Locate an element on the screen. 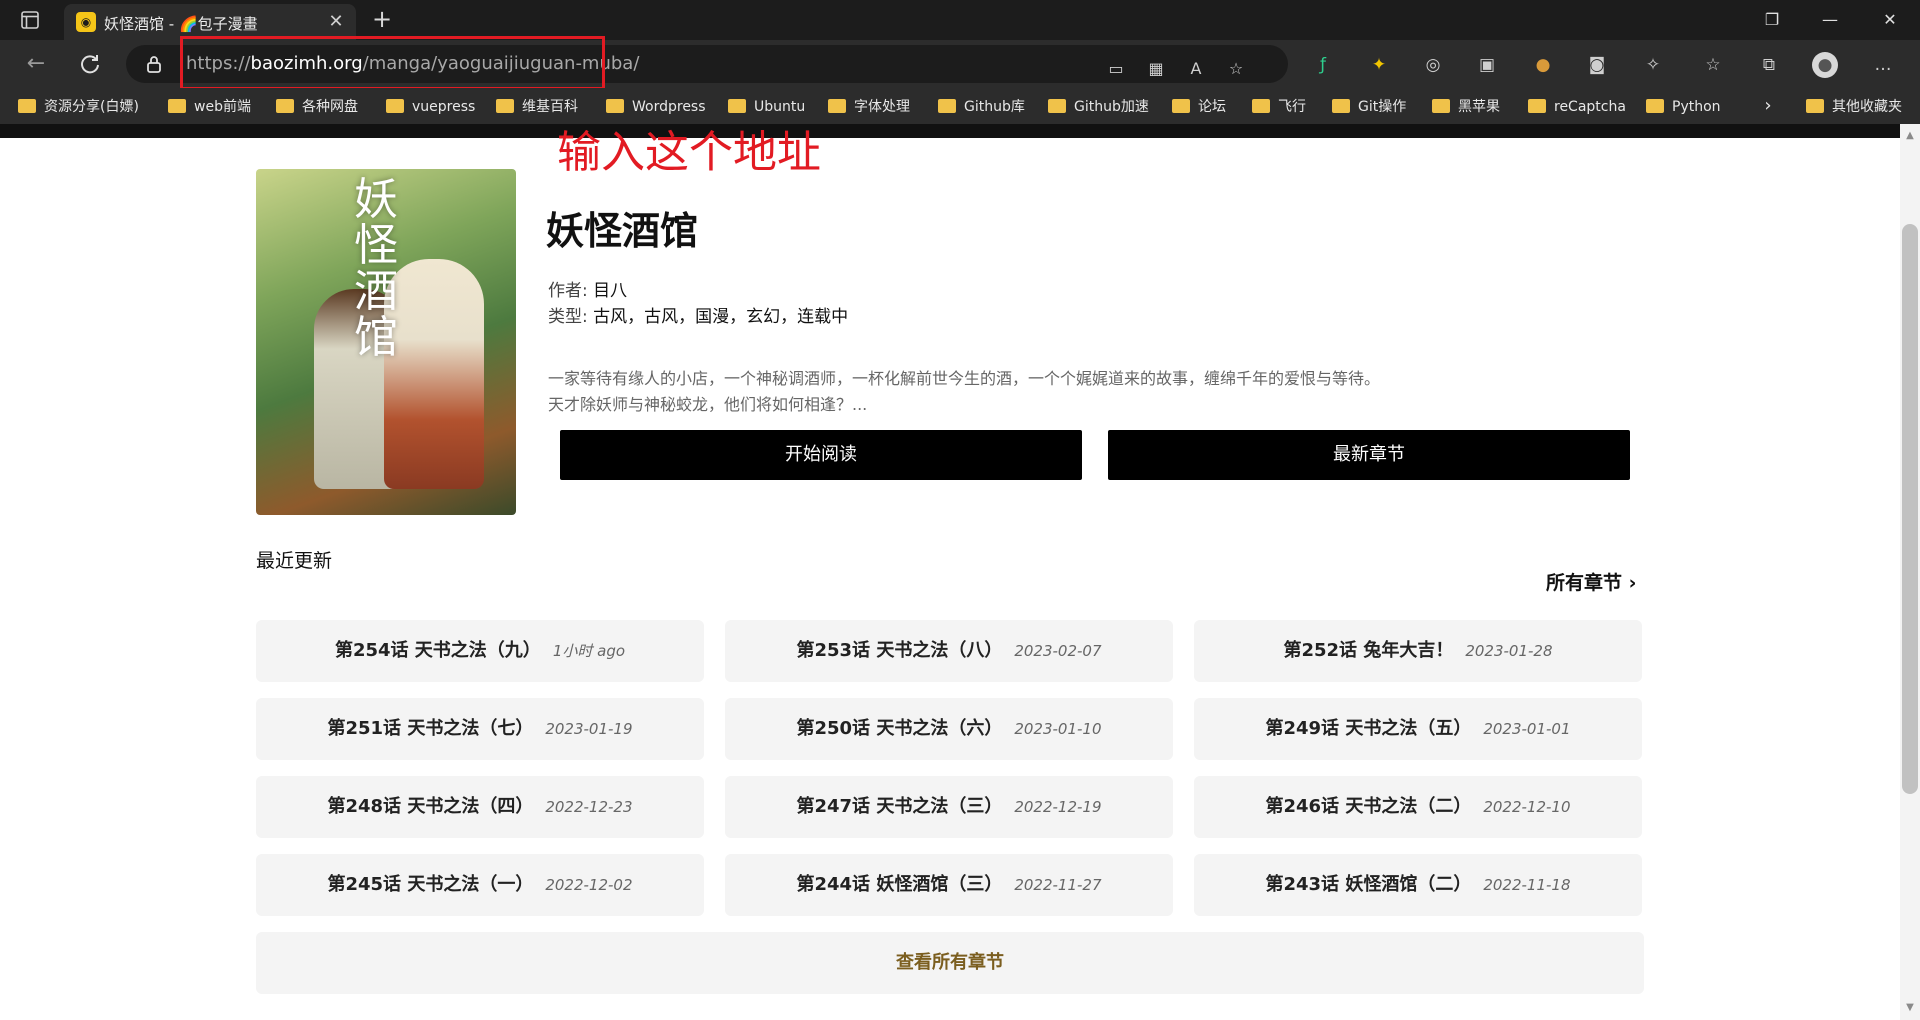  chapter-name: 第249话 天书之法（五） is located at coordinates (1368, 728).